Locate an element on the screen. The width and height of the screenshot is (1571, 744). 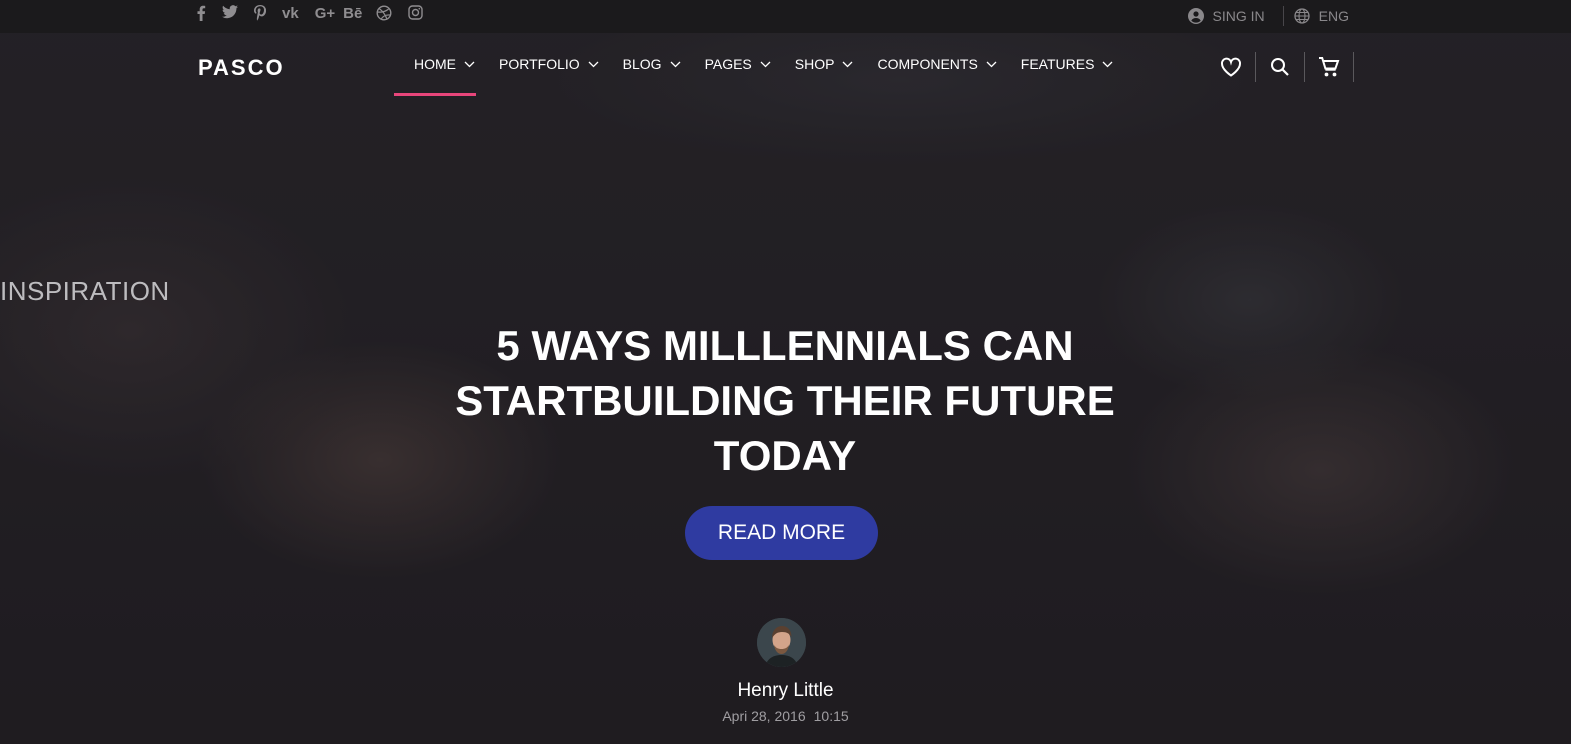
site-logo: PASCO is located at coordinates (241, 68).